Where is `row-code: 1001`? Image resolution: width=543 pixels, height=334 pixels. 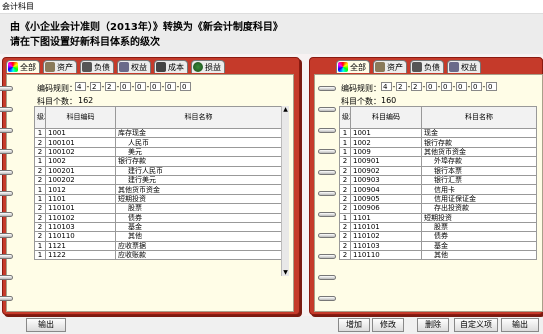 row-code: 1001 is located at coordinates (386, 133).